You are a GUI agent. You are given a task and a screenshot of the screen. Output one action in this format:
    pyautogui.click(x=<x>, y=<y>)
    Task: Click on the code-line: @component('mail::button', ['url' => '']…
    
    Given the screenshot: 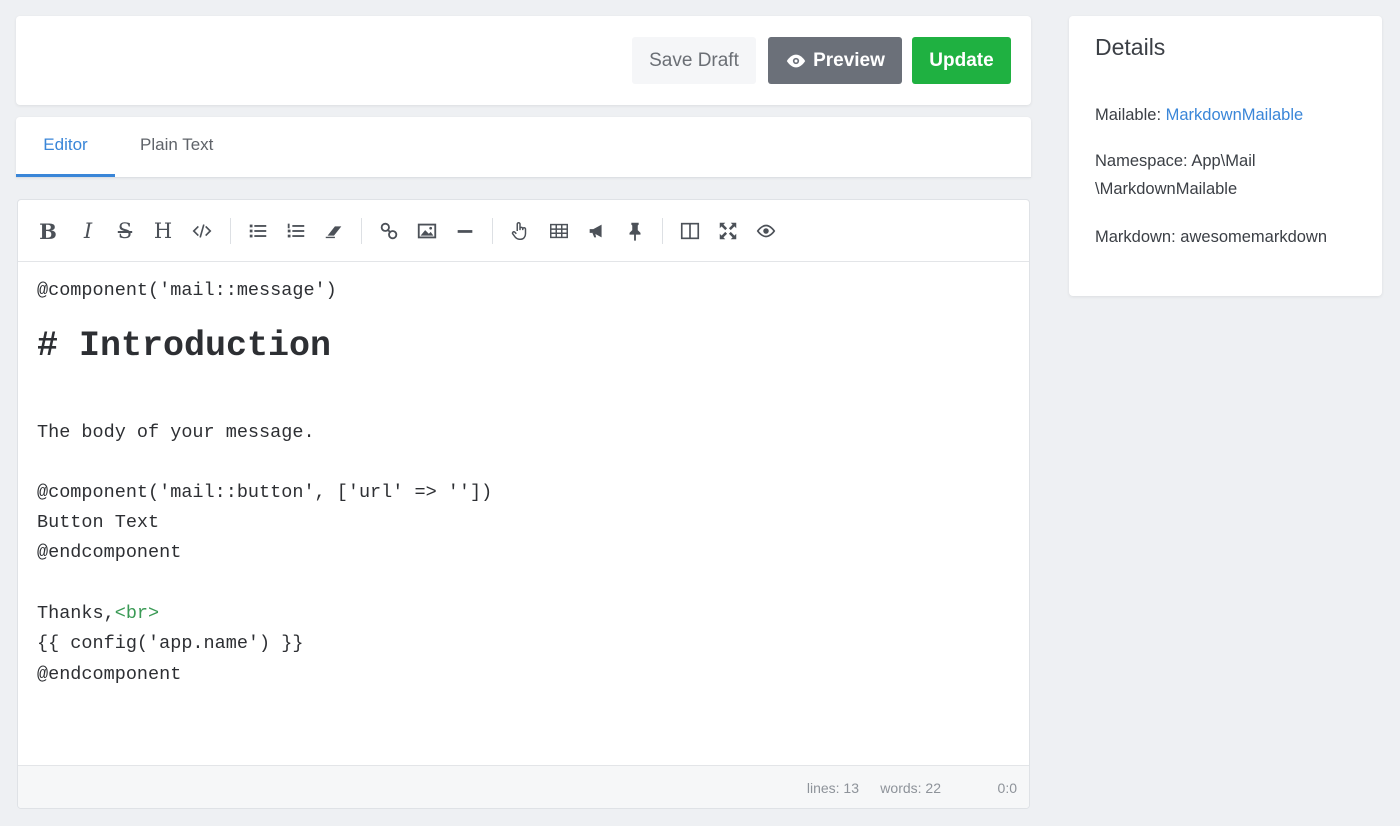 What is the action you would take?
    pyautogui.click(x=265, y=492)
    